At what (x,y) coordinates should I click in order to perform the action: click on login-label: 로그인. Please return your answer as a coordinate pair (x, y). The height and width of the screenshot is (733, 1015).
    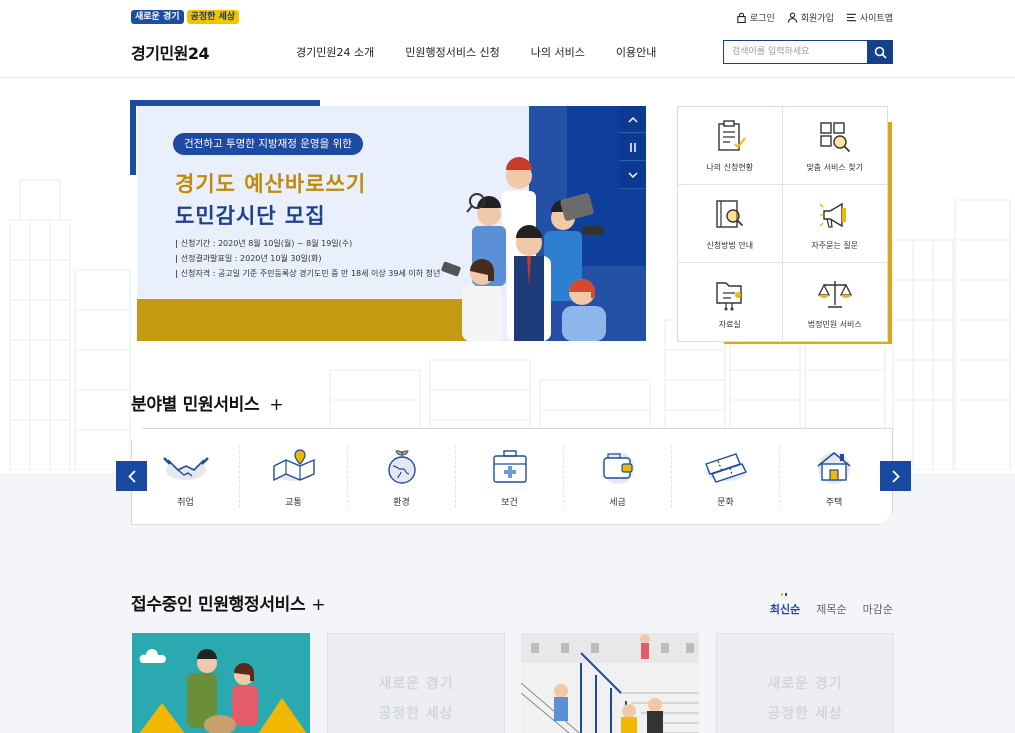
    Looking at the image, I should click on (762, 19).